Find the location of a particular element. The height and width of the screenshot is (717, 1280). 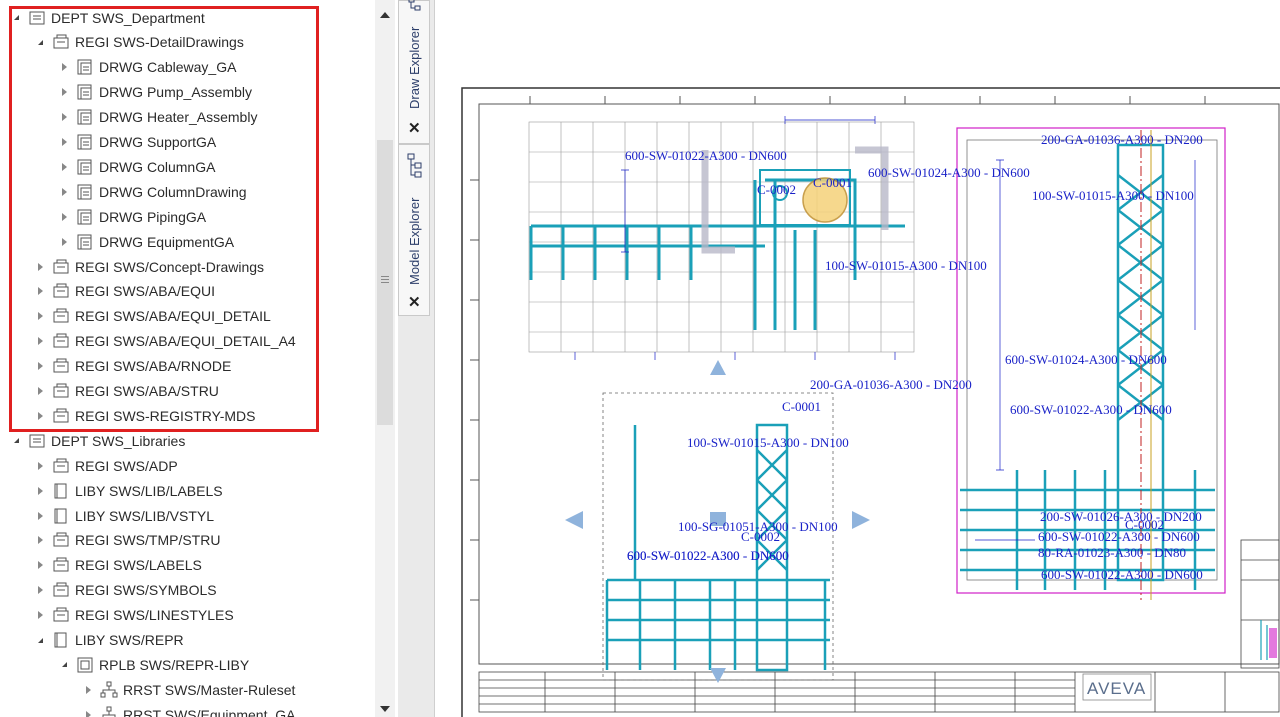

pipe-label: 200-SW-01026-A300 - DN200 is located at coordinates (1121, 516).